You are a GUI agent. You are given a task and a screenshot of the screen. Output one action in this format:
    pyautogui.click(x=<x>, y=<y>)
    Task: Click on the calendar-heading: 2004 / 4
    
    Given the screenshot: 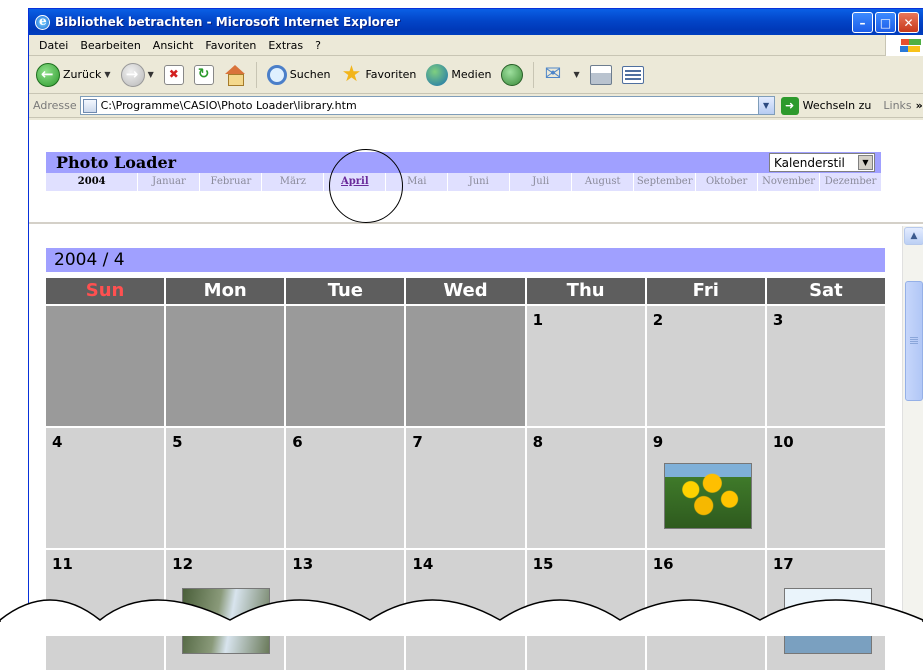 What is the action you would take?
    pyautogui.click(x=465, y=260)
    